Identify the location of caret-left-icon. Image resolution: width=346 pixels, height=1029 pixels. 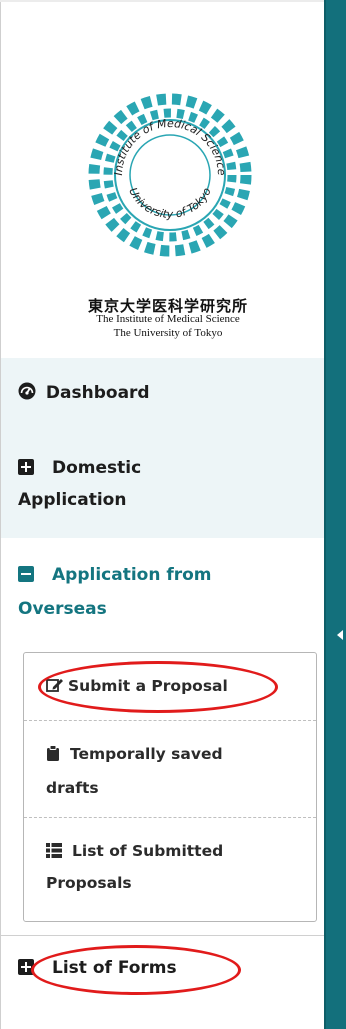
(340, 635).